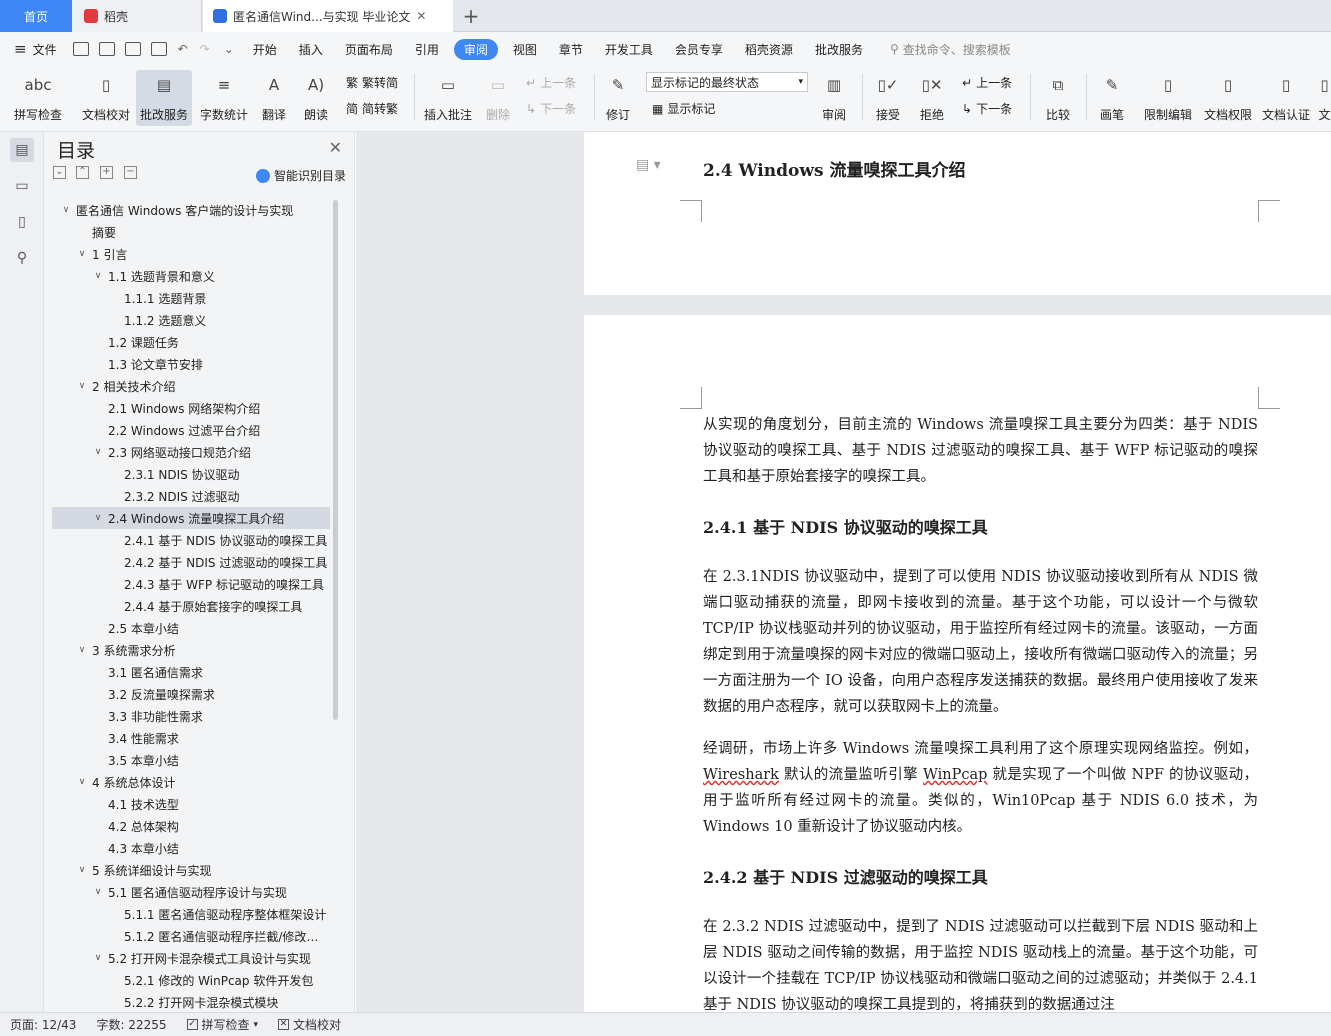 Image resolution: width=1331 pixels, height=1036 pixels. I want to click on command-search: 查找命令、搜索模板, so click(957, 49).